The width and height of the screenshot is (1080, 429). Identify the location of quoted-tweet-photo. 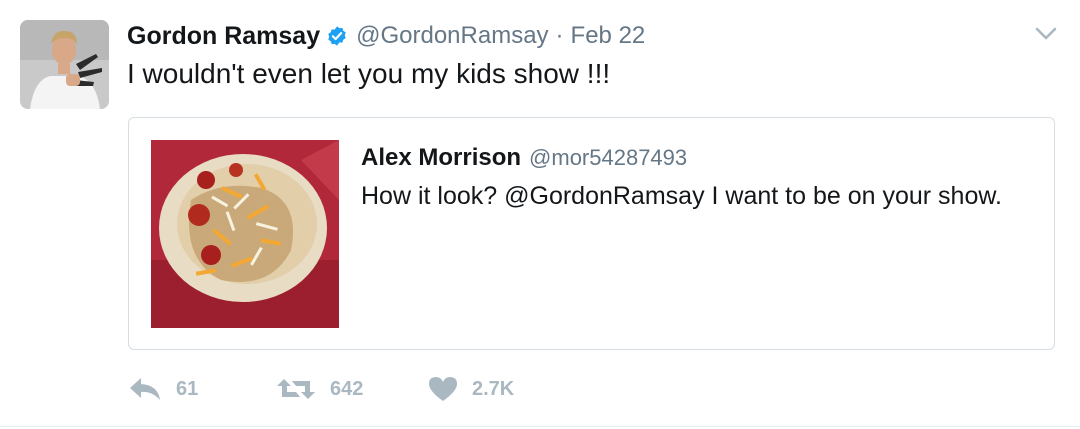
(245, 234).